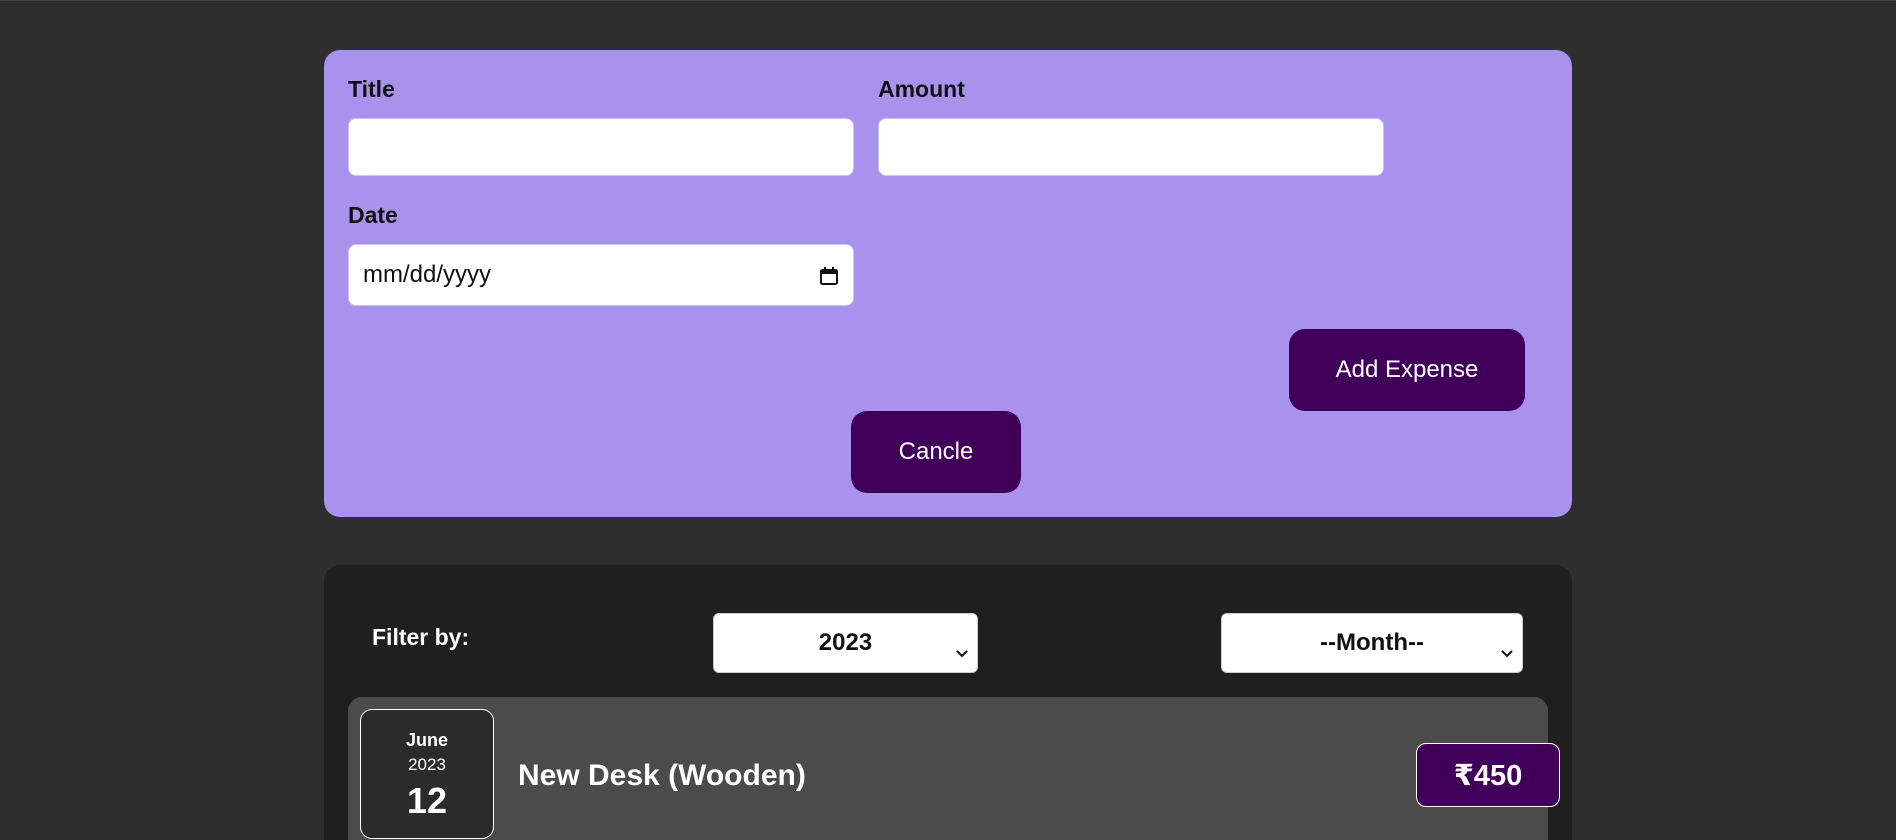  What do you see at coordinates (829, 275) in the screenshot?
I see `calendar-icon` at bounding box center [829, 275].